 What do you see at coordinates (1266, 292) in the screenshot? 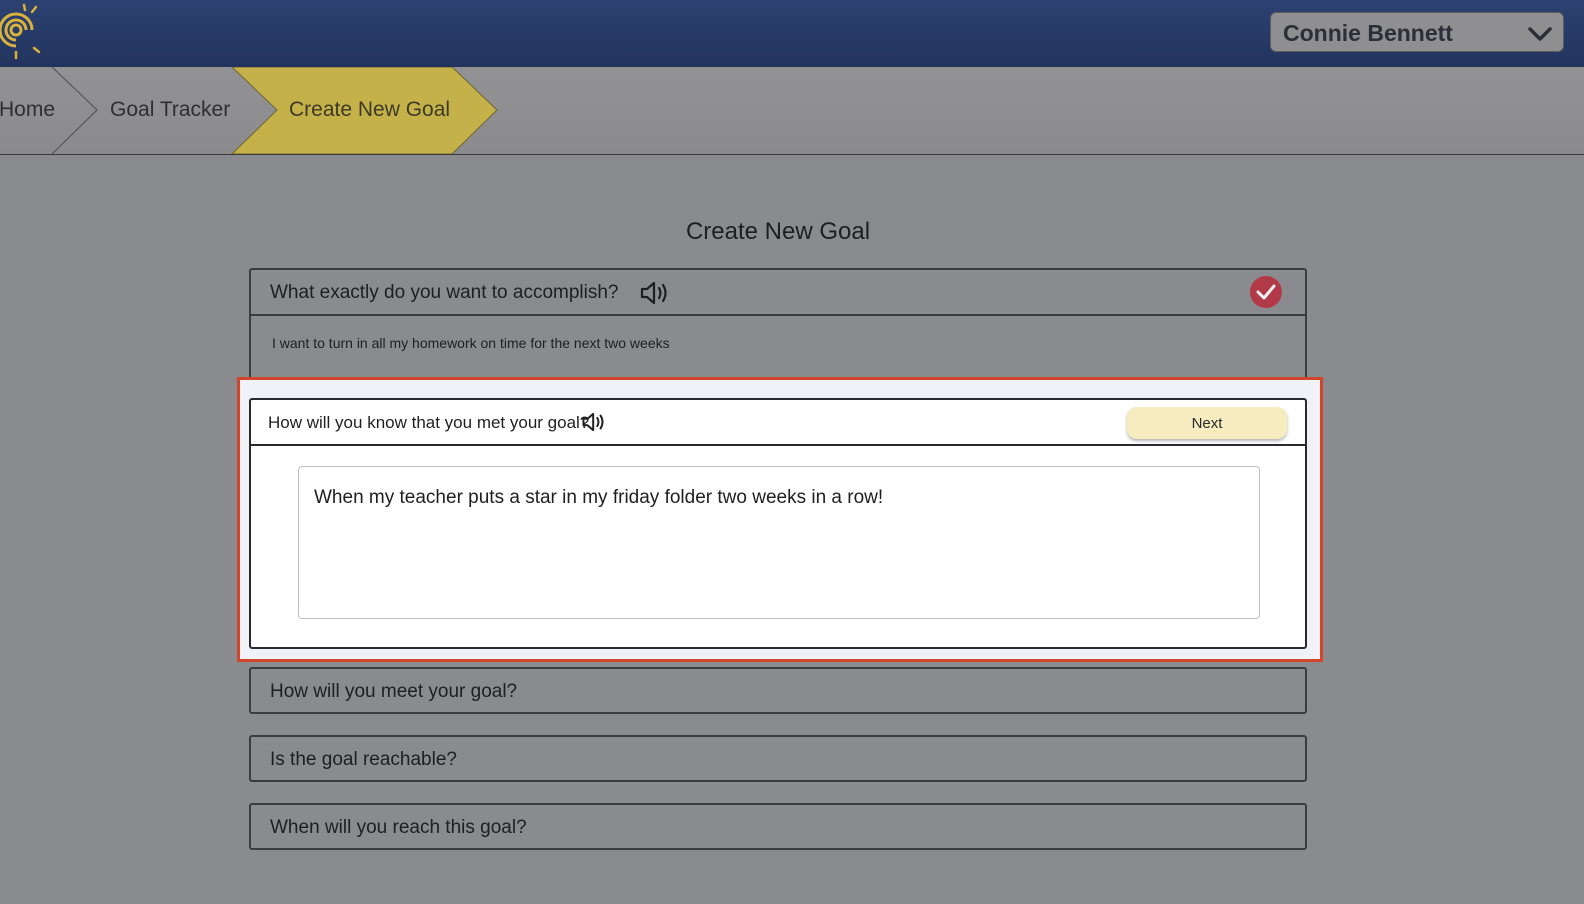
I see `check-circle-icon` at bounding box center [1266, 292].